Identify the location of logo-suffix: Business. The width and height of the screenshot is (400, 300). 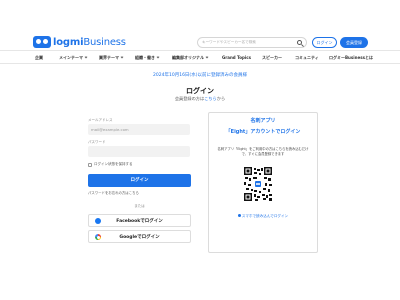
(104, 42).